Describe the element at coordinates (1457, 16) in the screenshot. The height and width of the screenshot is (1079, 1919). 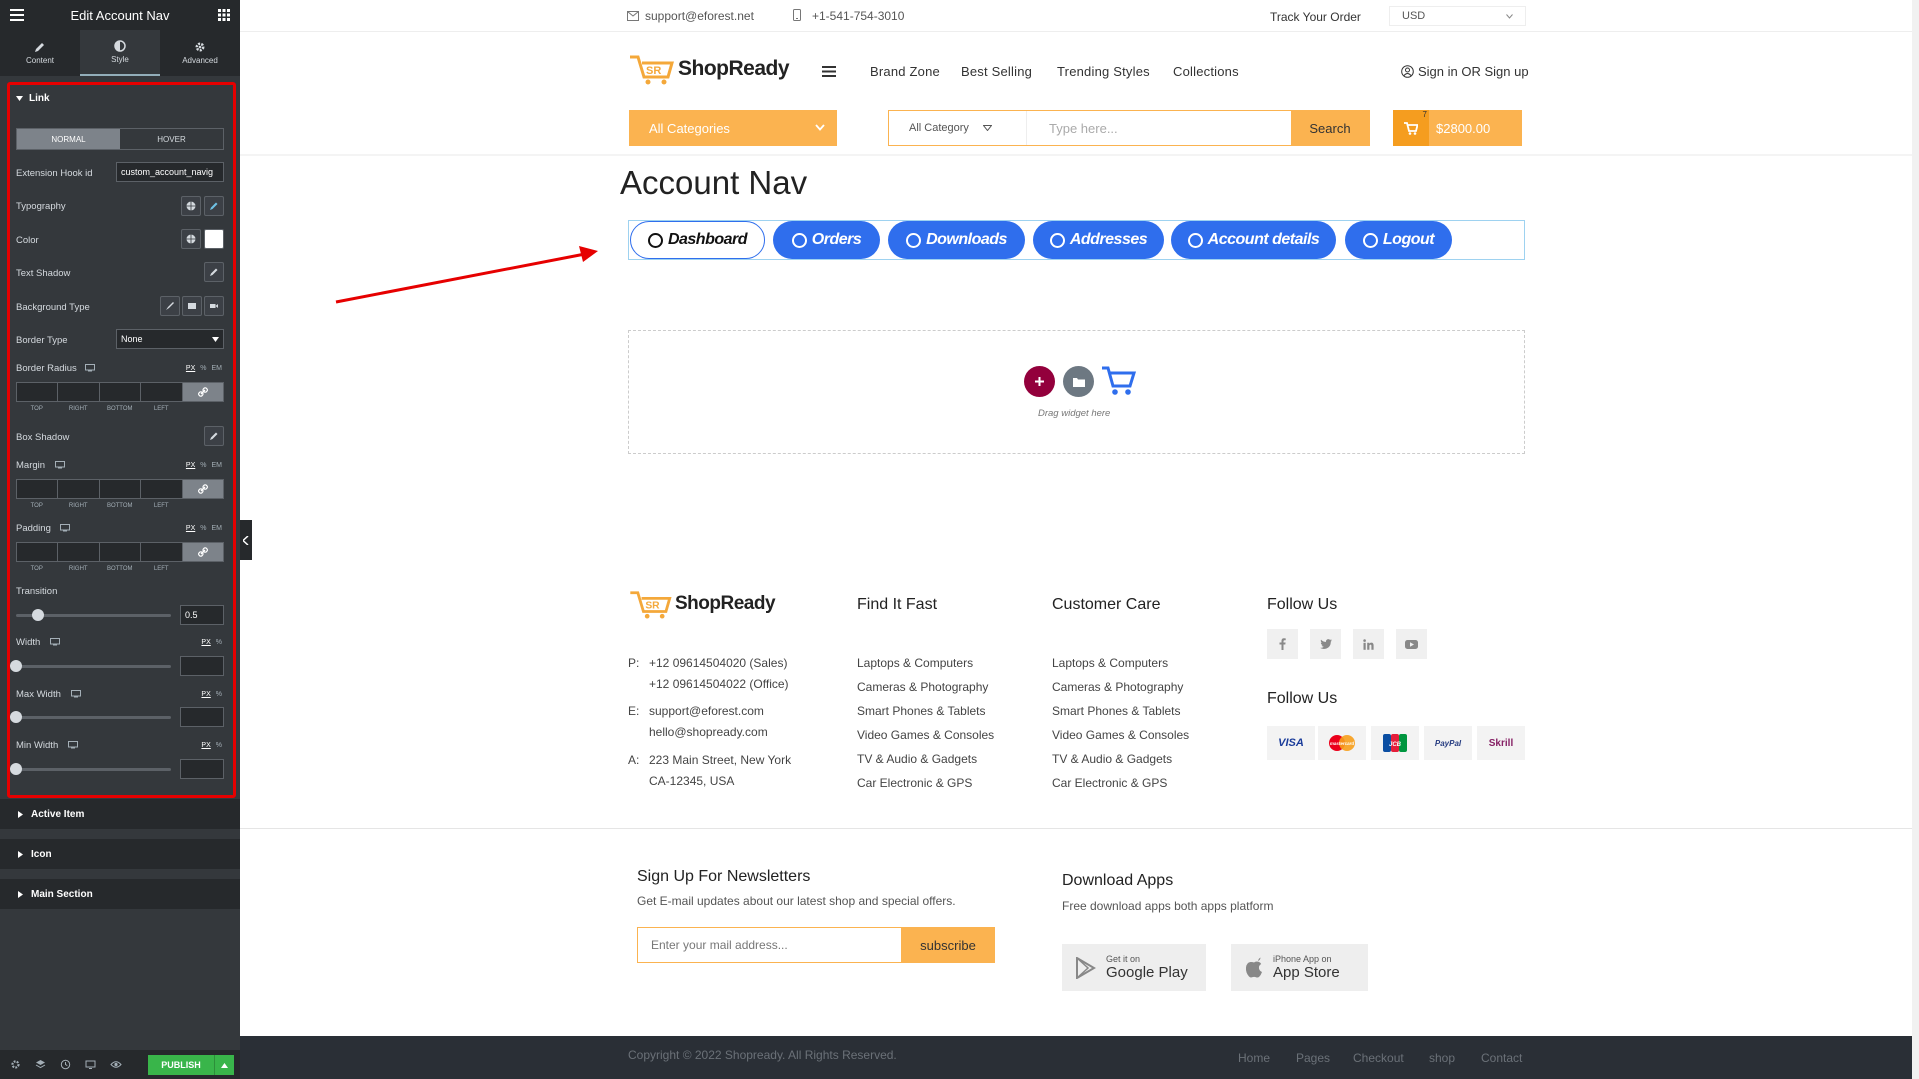
I see `currency-select: USD` at that location.